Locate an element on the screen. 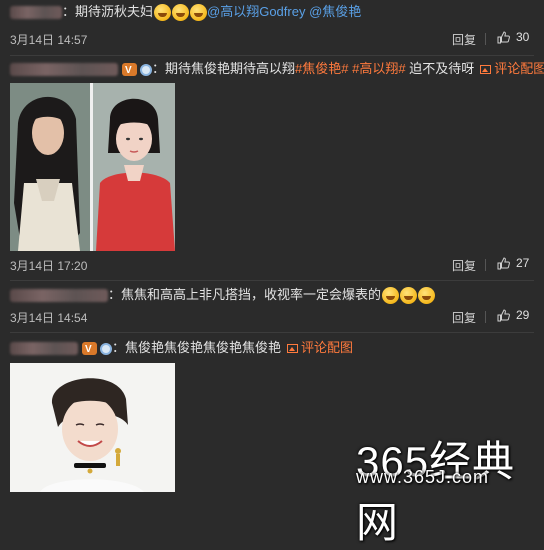 This screenshot has height=550, width=544. comment-3-body: ：焦焦和高高上非凡搭挡，收视率一定会爆表的 is located at coordinates (223, 295).